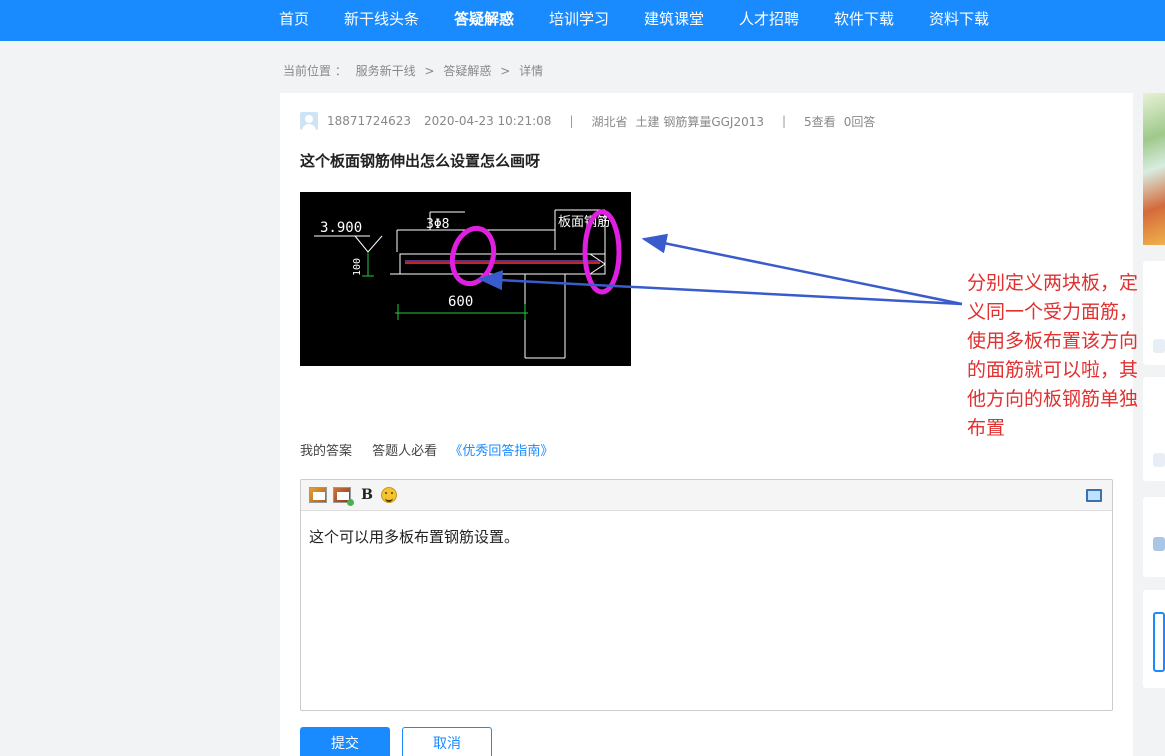 The width and height of the screenshot is (1165, 756). Describe the element at coordinates (674, 20) in the screenshot. I see `nav-class: 建筑课堂` at that location.